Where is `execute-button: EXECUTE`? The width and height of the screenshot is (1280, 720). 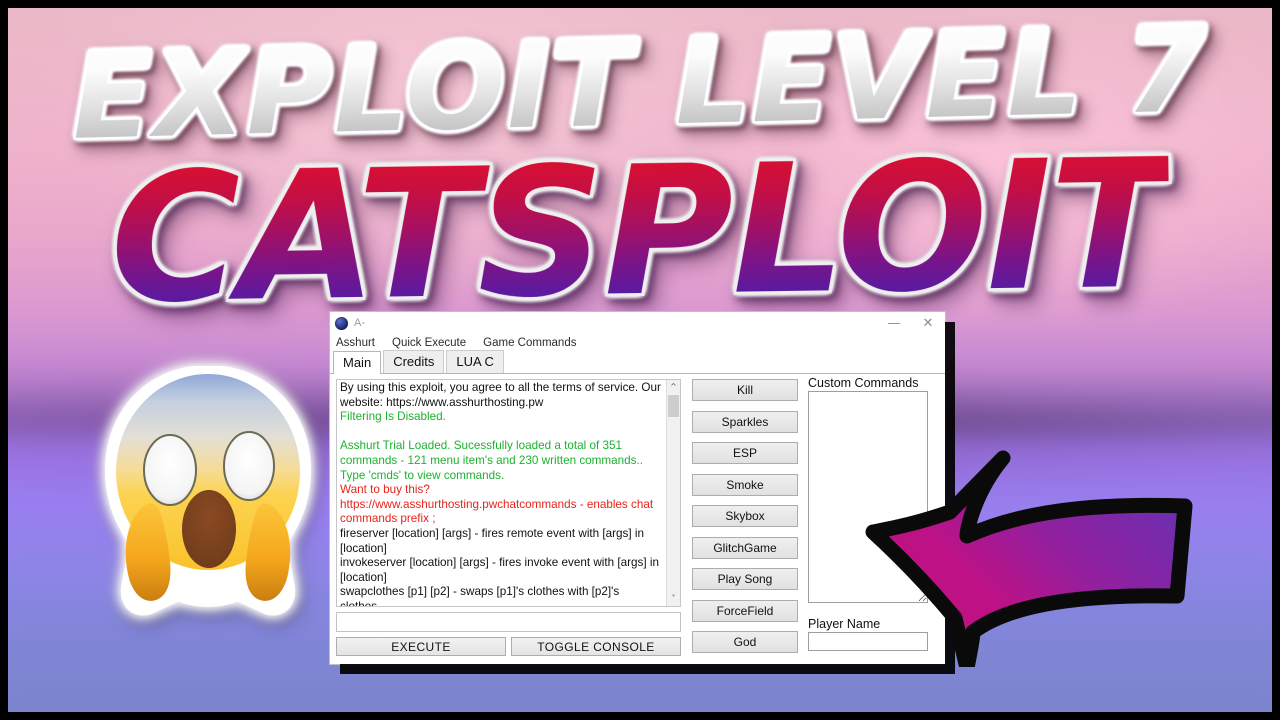
execute-button: EXECUTE is located at coordinates (421, 646).